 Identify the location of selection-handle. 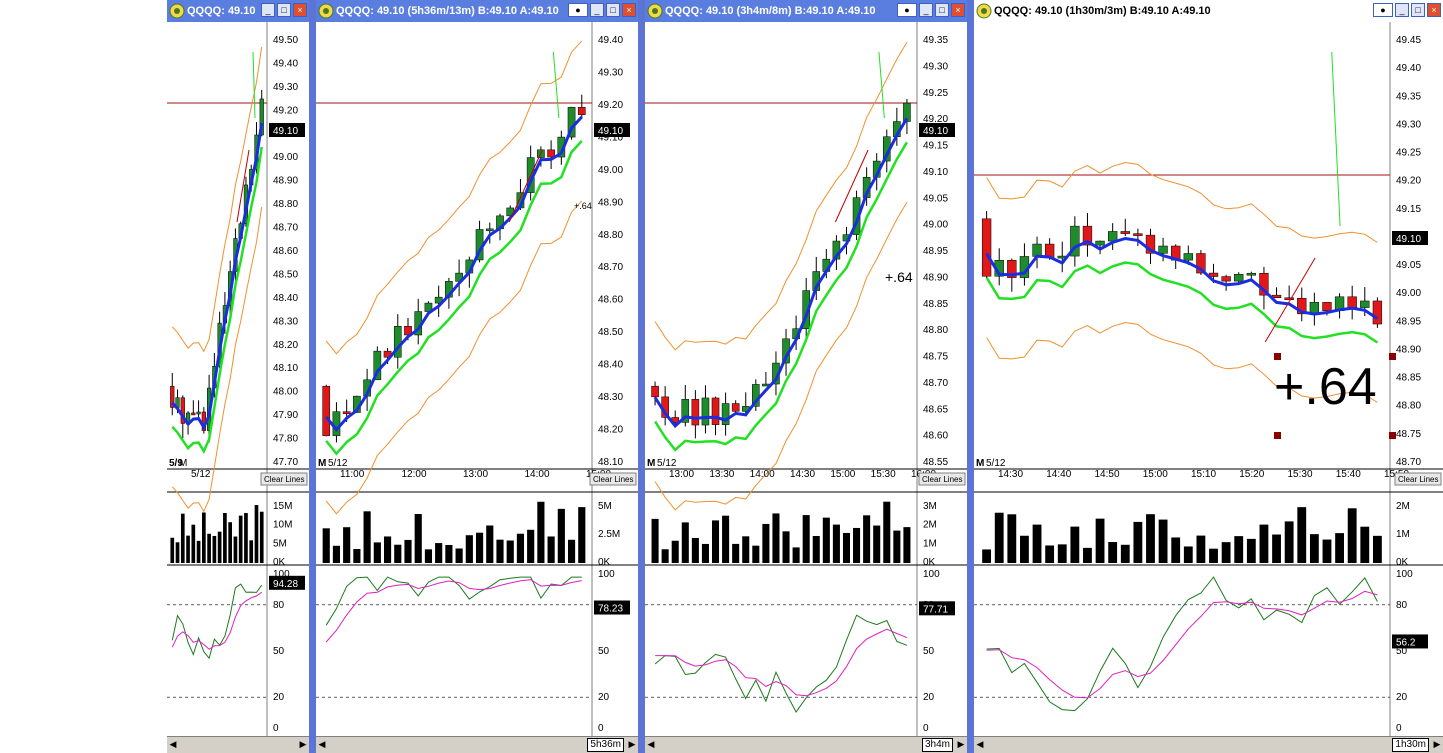
(1392, 435).